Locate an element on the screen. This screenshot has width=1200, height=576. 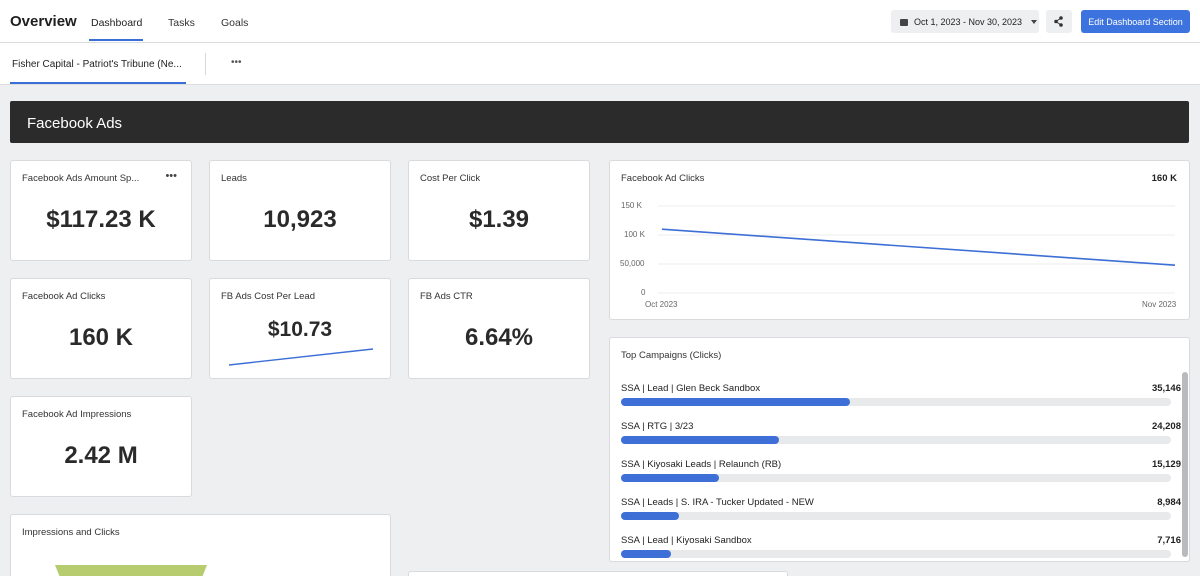
section-title: Facebook Ads is located at coordinates (75, 123).